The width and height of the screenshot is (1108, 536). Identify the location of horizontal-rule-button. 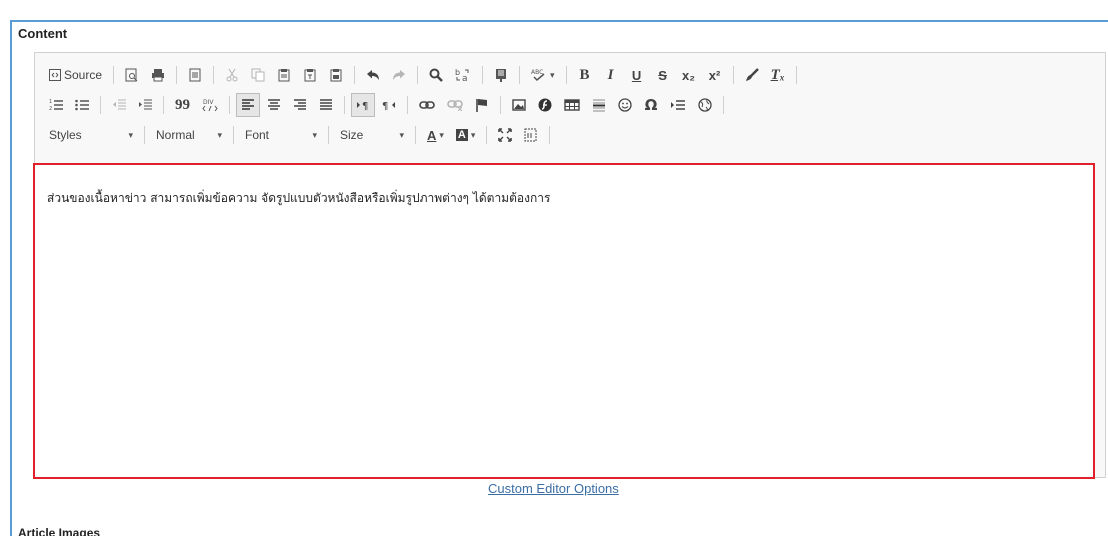
(599, 105).